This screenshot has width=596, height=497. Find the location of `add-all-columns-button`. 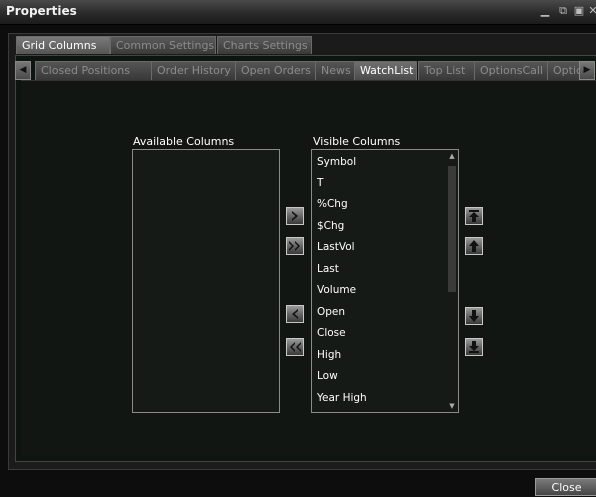

add-all-columns-button is located at coordinates (295, 246).